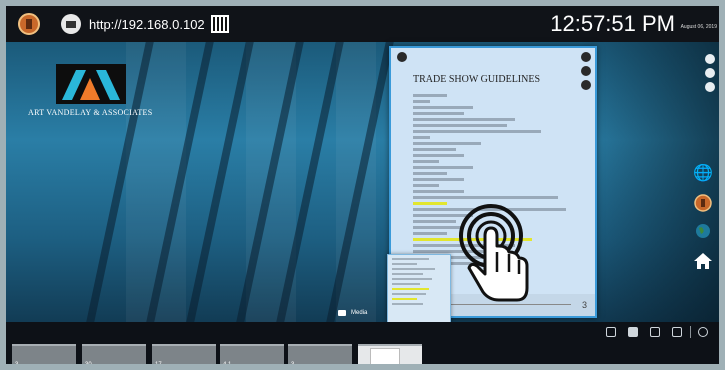 The width and height of the screenshot is (725, 370). What do you see at coordinates (703, 261) in the screenshot?
I see `home-icon` at bounding box center [703, 261].